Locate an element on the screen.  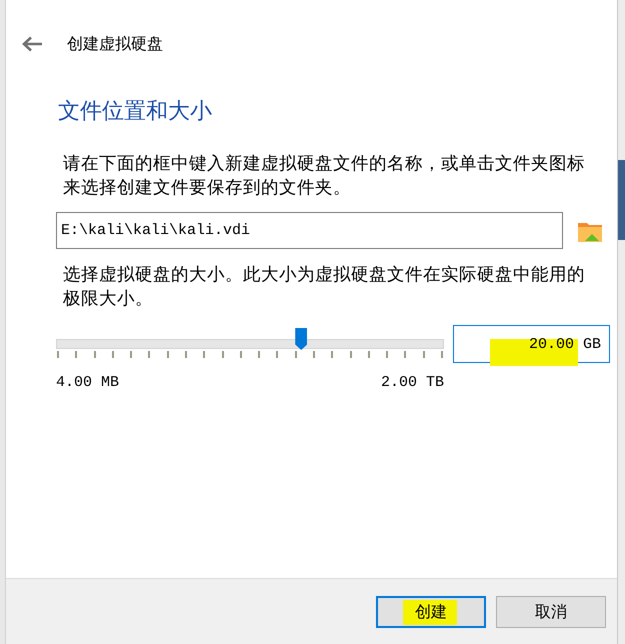
size-input: 20.00 GB is located at coordinates (531, 344).